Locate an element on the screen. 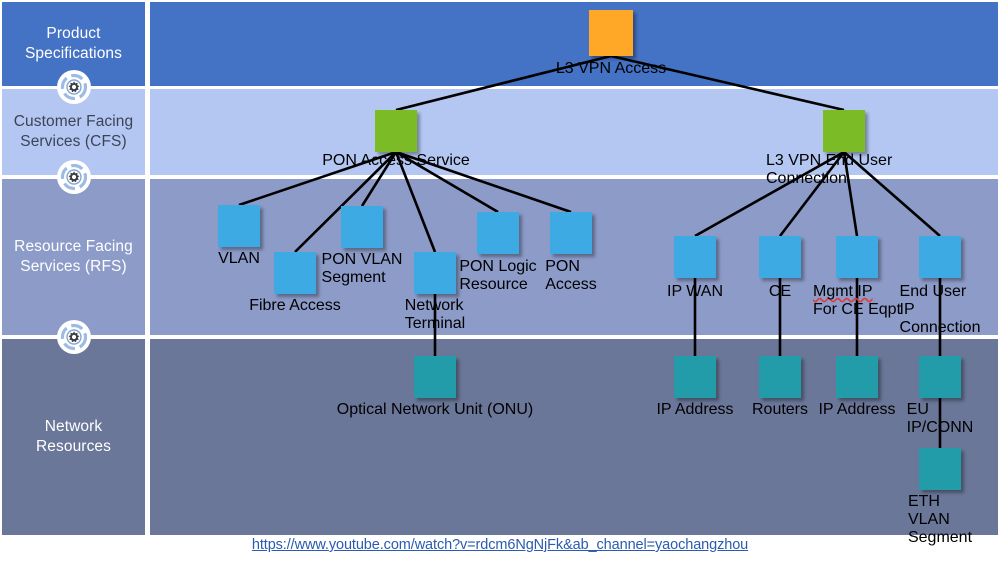 This screenshot has width=1000, height=565. node-mgmt-ip-for-ce-eqpt is located at coordinates (857, 257).